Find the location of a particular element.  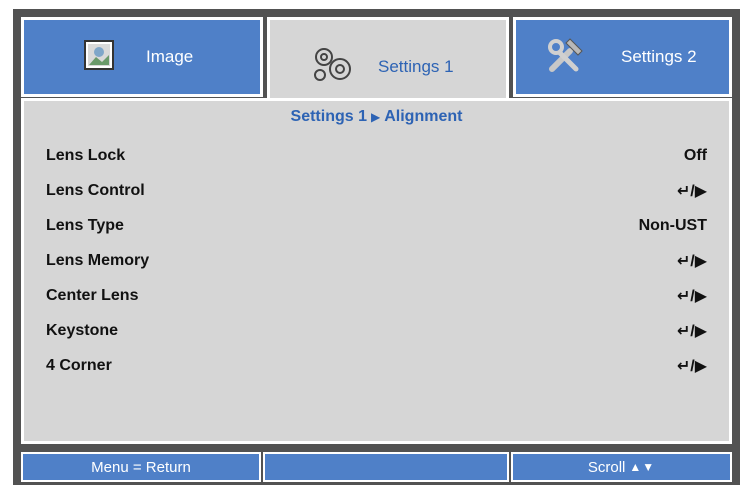

scroll-button: Scroll ▲▼ is located at coordinates (621, 467).